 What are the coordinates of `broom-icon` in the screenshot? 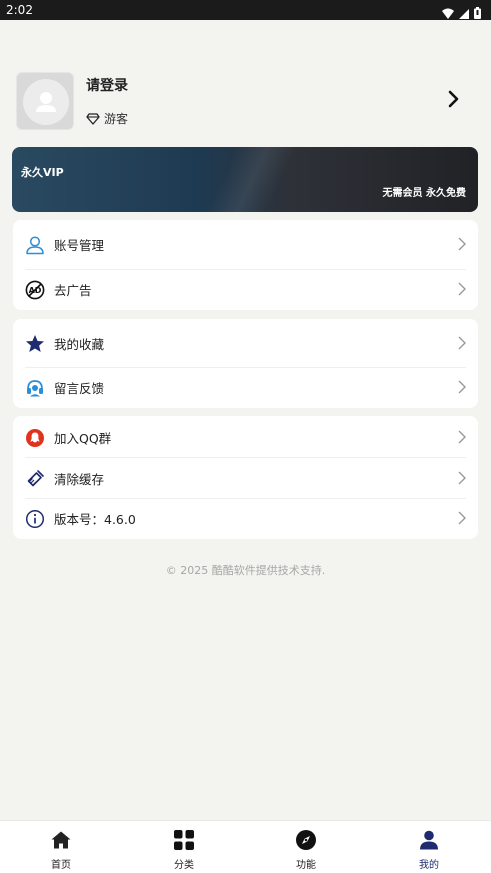 It's located at (35, 479).